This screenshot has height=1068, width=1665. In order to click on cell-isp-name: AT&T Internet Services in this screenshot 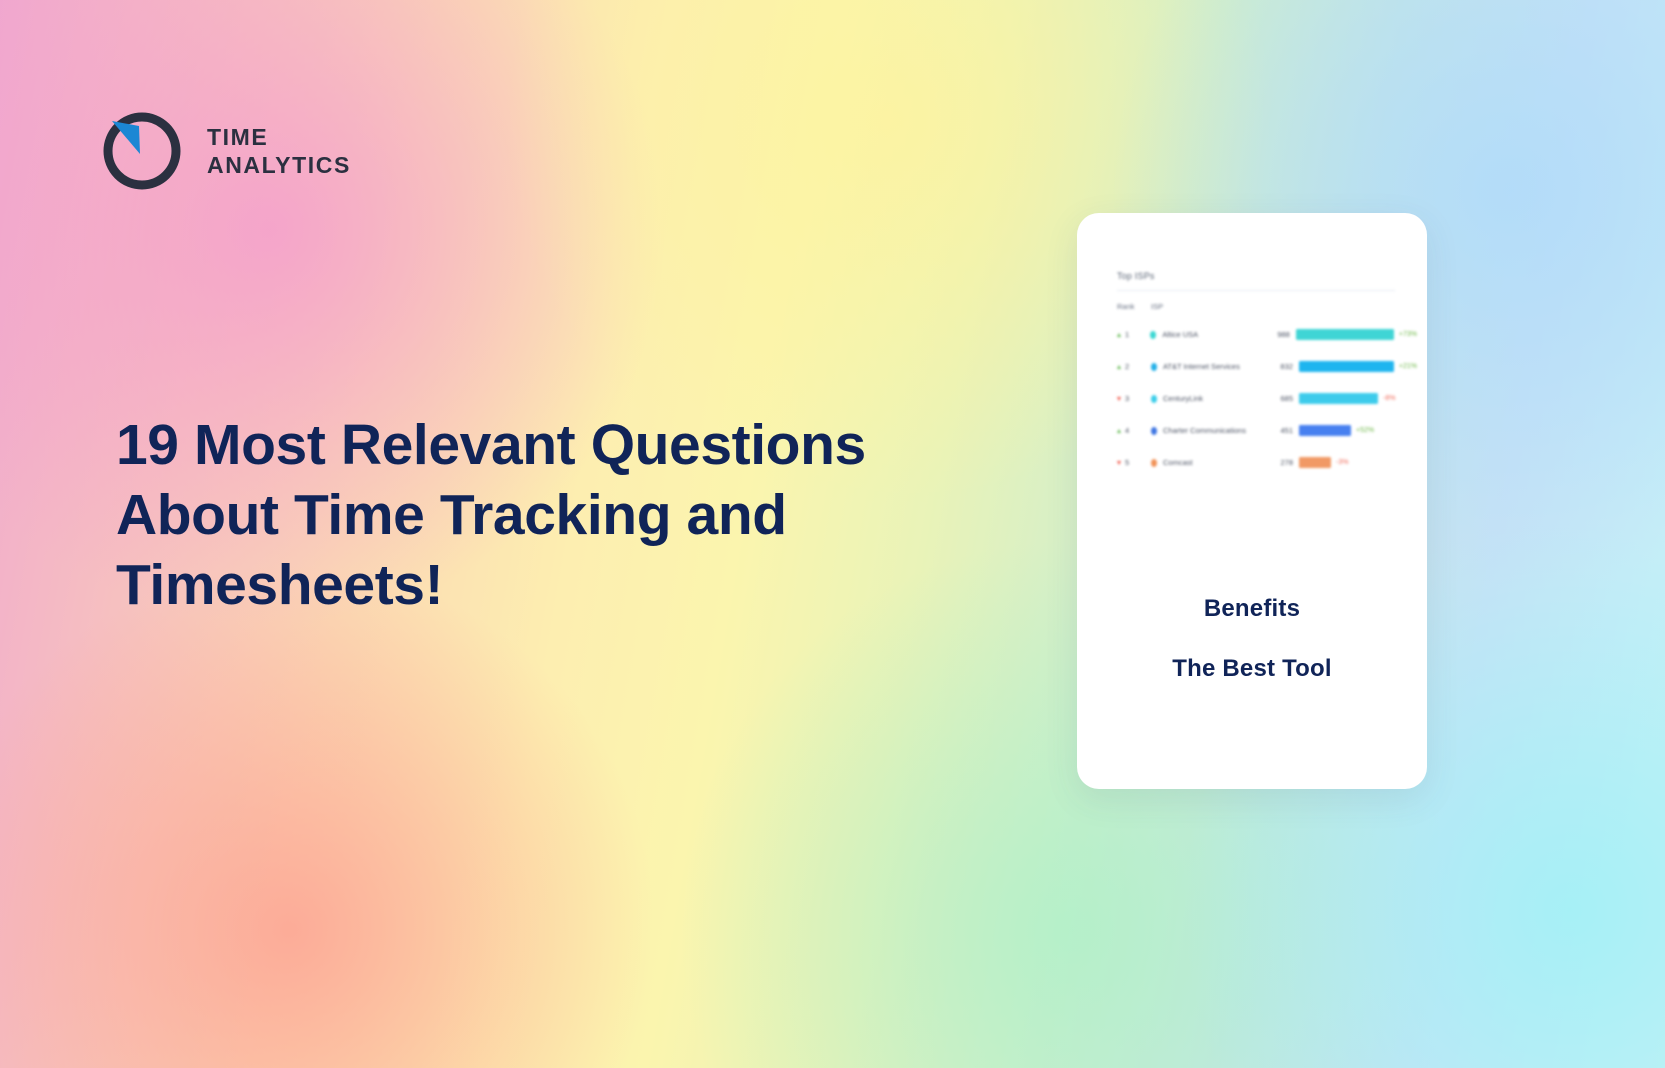, I will do `click(1201, 366)`.